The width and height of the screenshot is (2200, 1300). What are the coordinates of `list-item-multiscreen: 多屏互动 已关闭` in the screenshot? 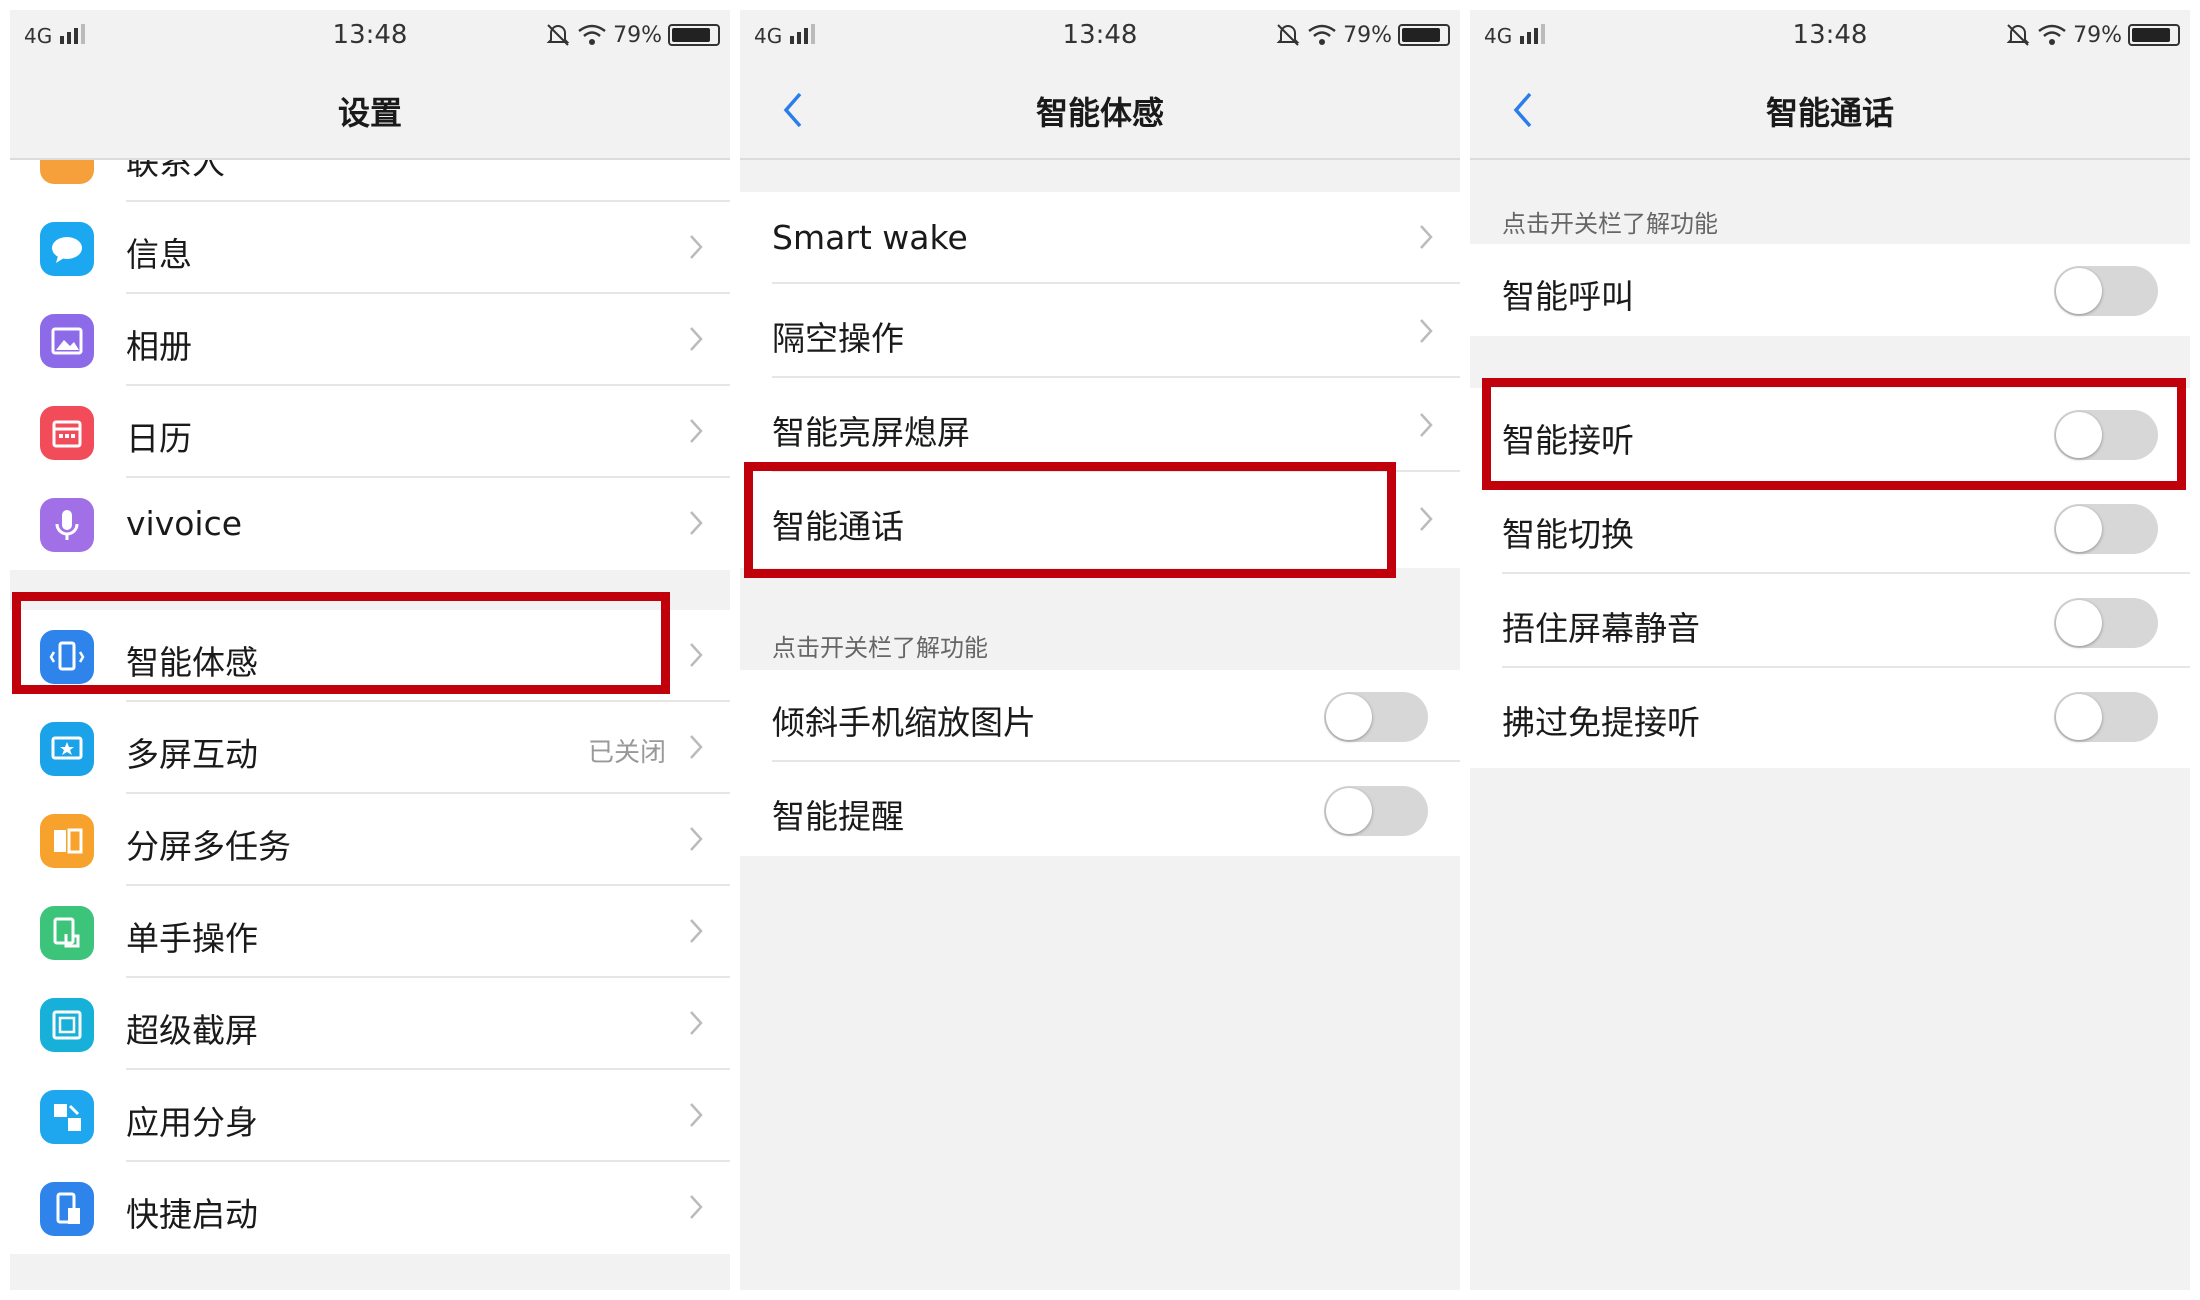 It's located at (370, 748).